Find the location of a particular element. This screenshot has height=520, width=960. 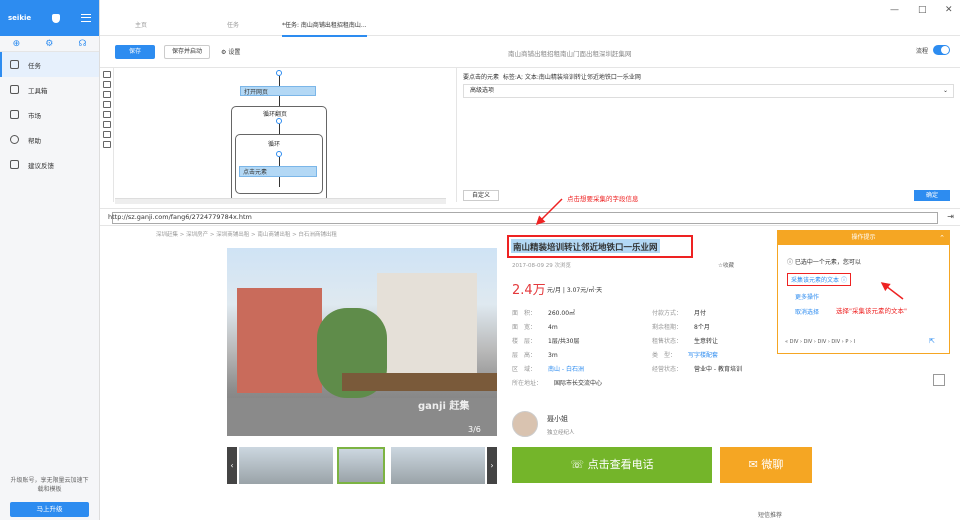

building-shape is located at coordinates (279, 340).